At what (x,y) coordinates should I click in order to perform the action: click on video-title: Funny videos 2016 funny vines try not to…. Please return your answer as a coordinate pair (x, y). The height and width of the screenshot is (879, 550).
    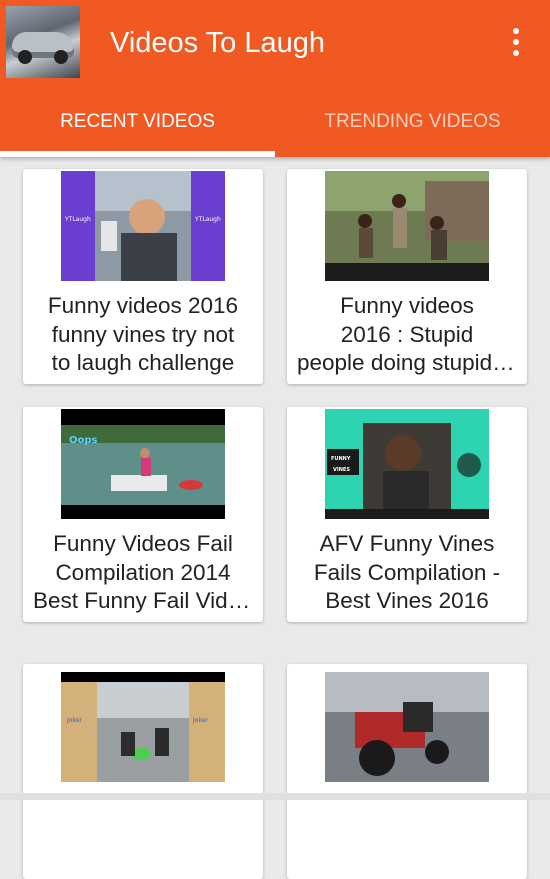
    Looking at the image, I should click on (143, 334).